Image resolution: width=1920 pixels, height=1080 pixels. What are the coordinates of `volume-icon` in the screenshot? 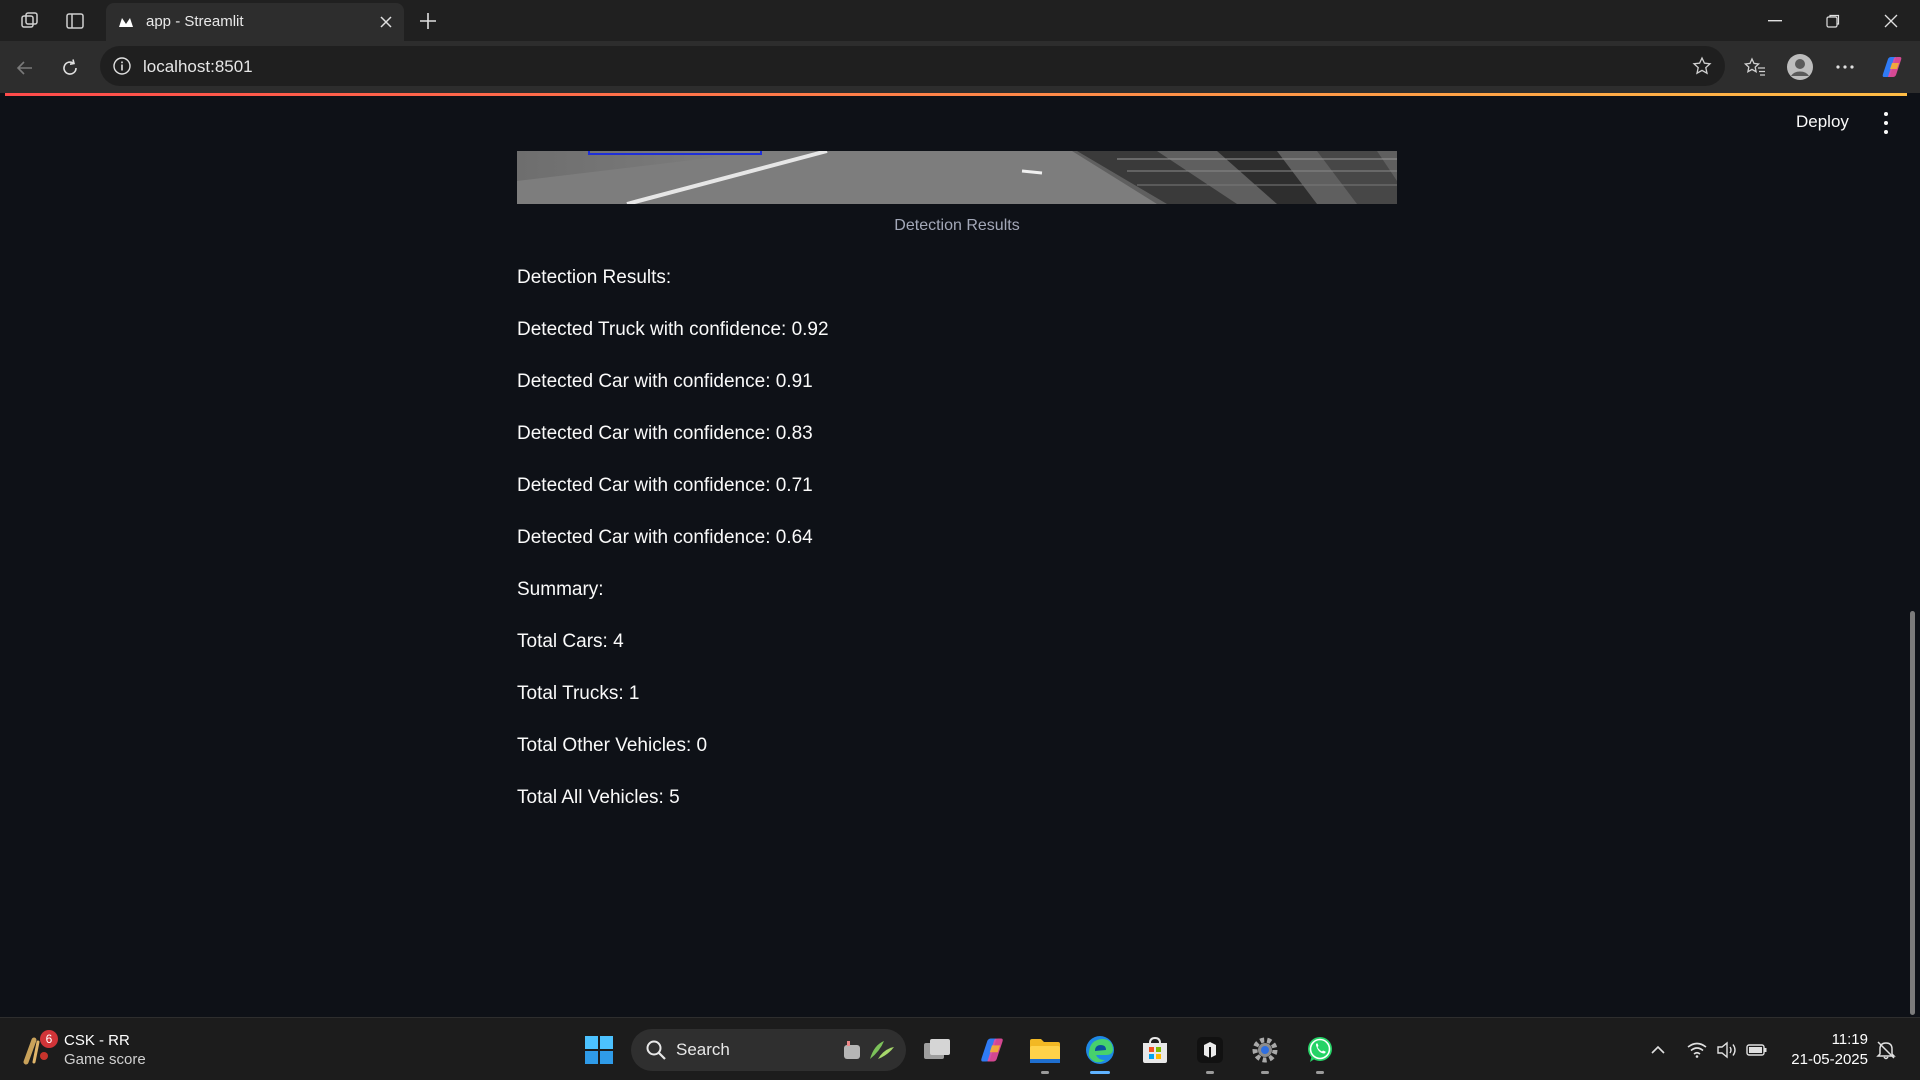 It's located at (1727, 1050).